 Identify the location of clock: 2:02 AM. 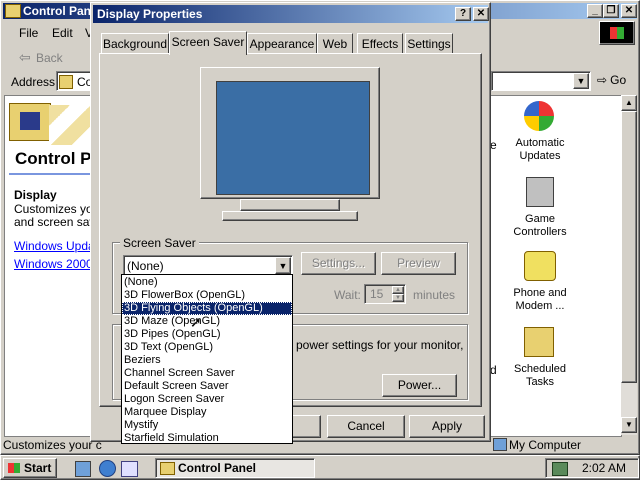
(604, 468).